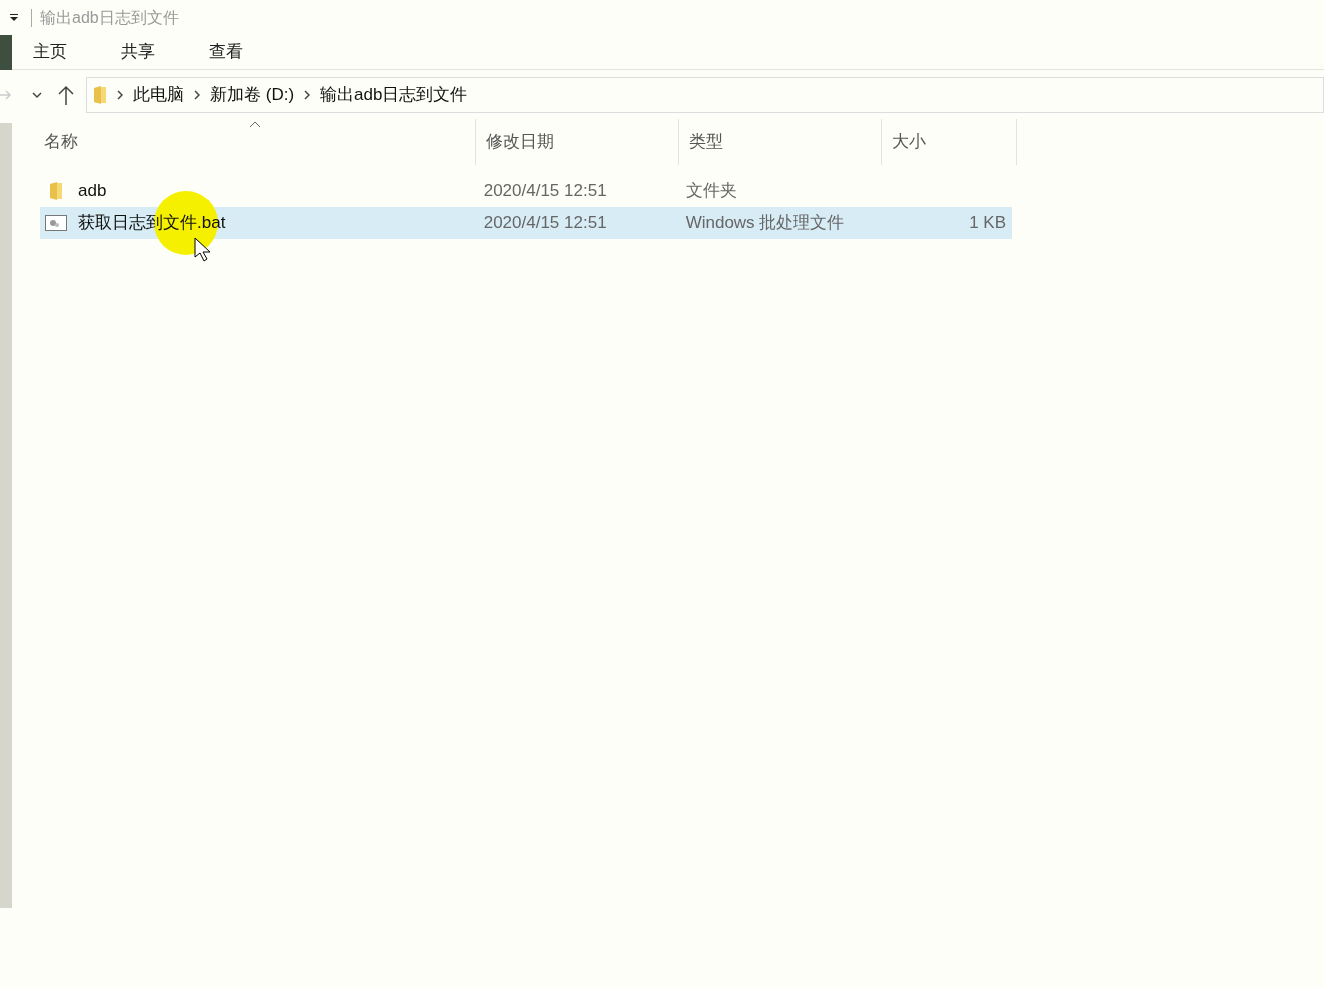 The height and width of the screenshot is (988, 1324). What do you see at coordinates (50, 52) in the screenshot?
I see `ribbon-tab: 主页` at bounding box center [50, 52].